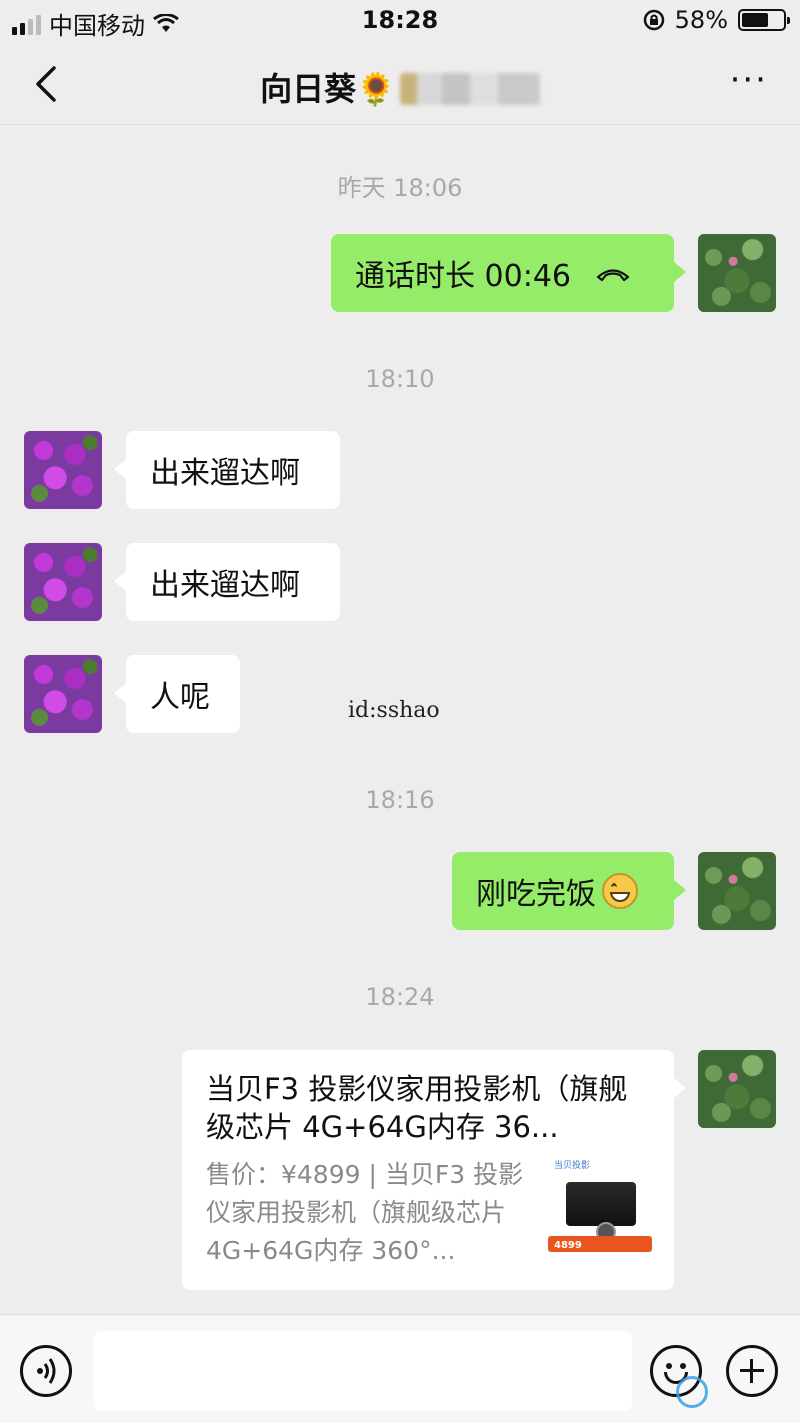  I want to click on timestamp: 18:24, so click(400, 997).